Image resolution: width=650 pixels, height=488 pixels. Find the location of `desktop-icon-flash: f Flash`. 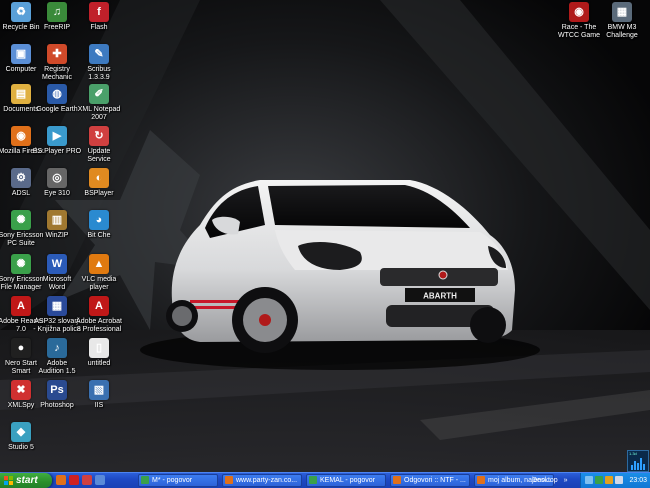

desktop-icon-flash: f Flash is located at coordinates (99, 17).